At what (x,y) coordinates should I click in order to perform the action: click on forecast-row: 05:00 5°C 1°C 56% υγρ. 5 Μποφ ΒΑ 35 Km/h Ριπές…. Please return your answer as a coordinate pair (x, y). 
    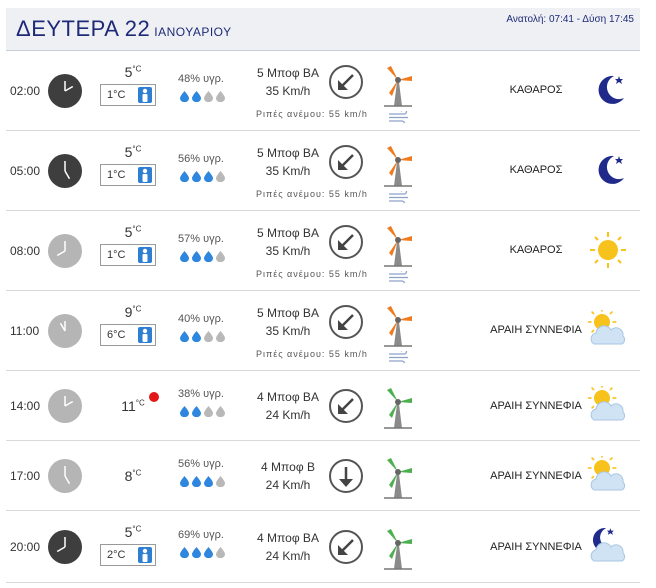
    Looking at the image, I should click on (323, 171).